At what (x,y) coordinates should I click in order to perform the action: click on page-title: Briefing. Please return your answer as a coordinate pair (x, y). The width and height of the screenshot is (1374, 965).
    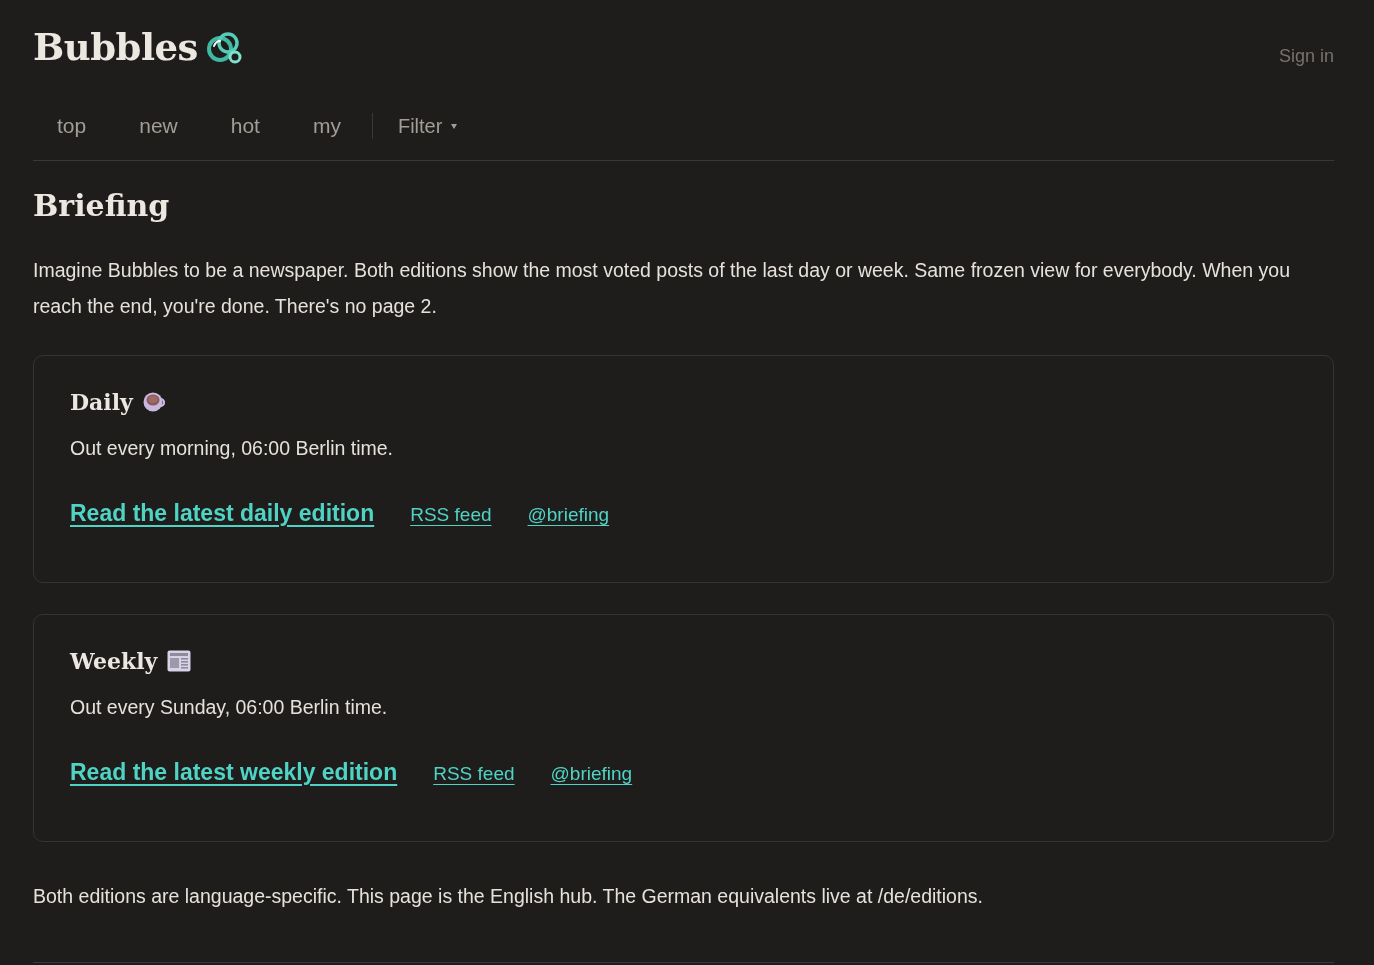
    Looking at the image, I should click on (102, 206).